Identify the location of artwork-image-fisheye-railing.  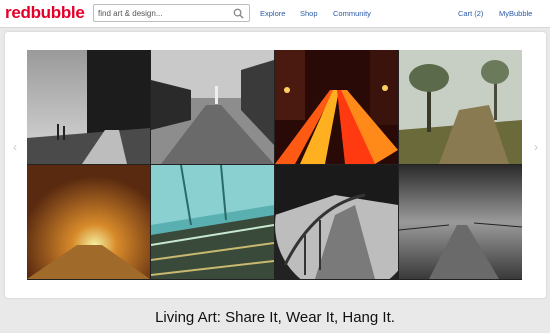
(336, 222).